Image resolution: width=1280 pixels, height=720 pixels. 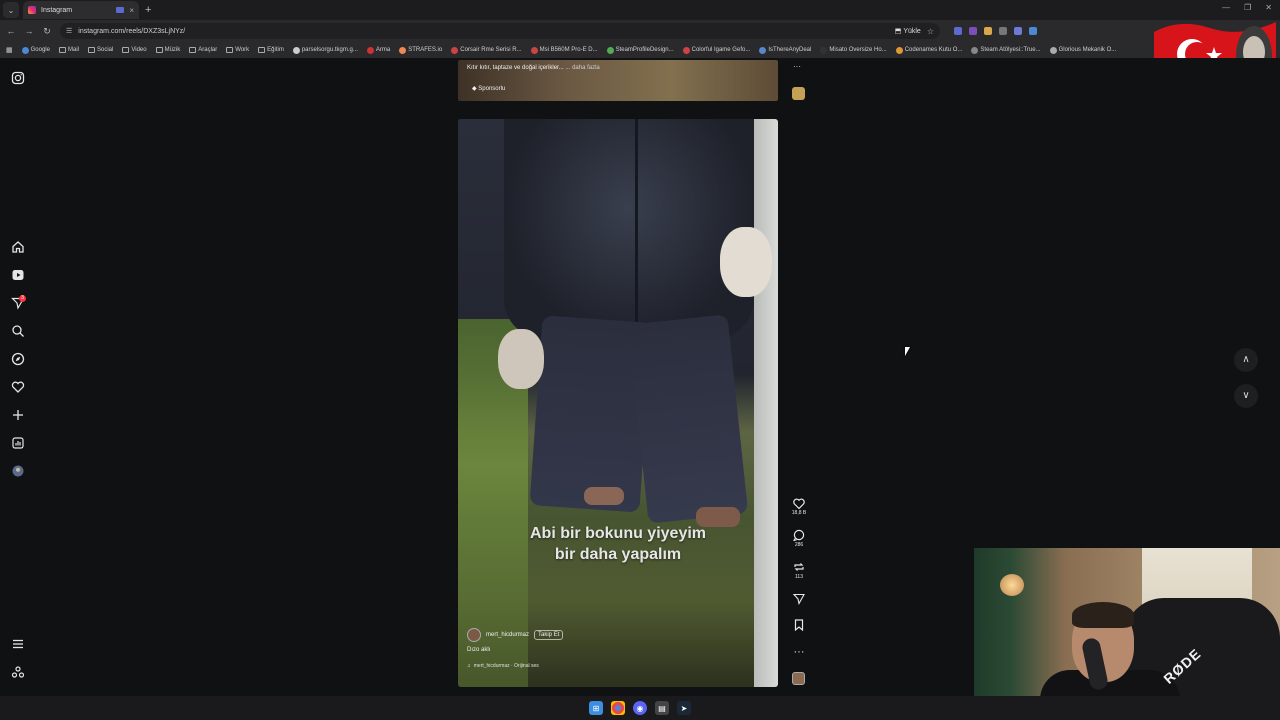 What do you see at coordinates (582, 68) in the screenshot?
I see `ad-more-link: ... daha fazla` at bounding box center [582, 68].